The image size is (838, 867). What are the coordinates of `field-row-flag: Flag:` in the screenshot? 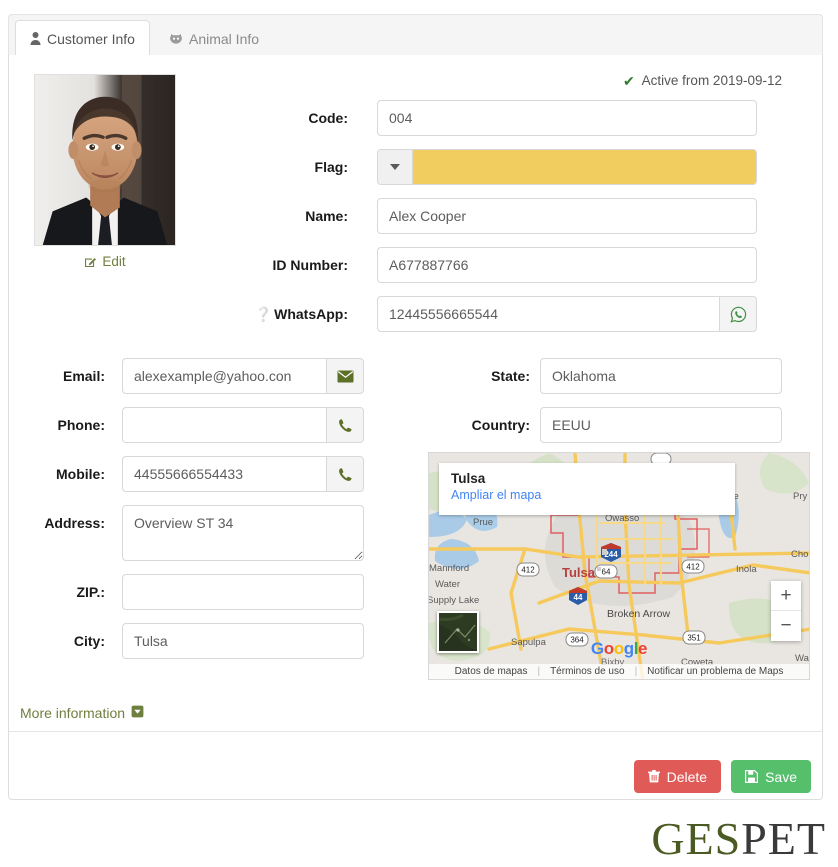 It's located at (407, 167).